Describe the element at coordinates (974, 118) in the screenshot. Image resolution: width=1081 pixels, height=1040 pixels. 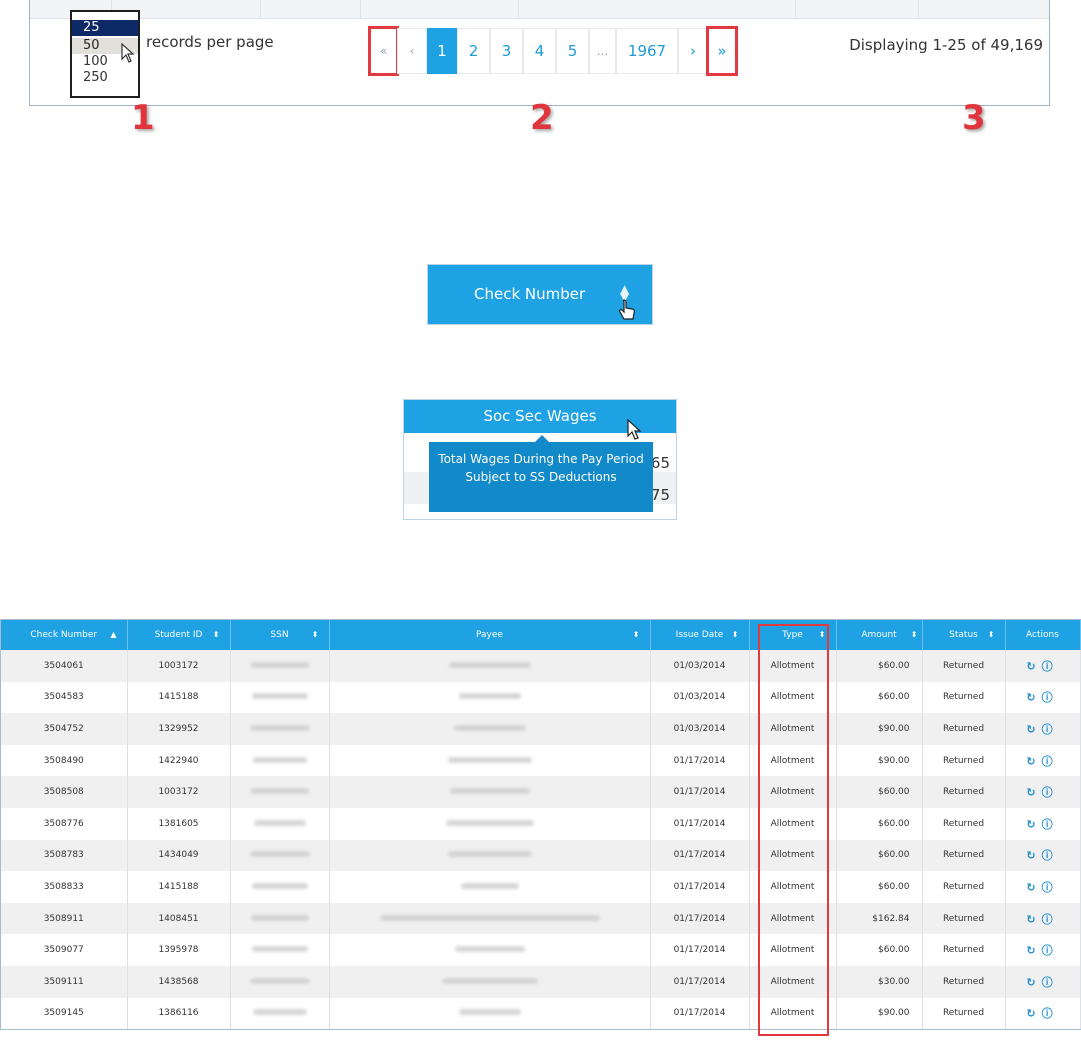
I see `callout-3: 3` at that location.